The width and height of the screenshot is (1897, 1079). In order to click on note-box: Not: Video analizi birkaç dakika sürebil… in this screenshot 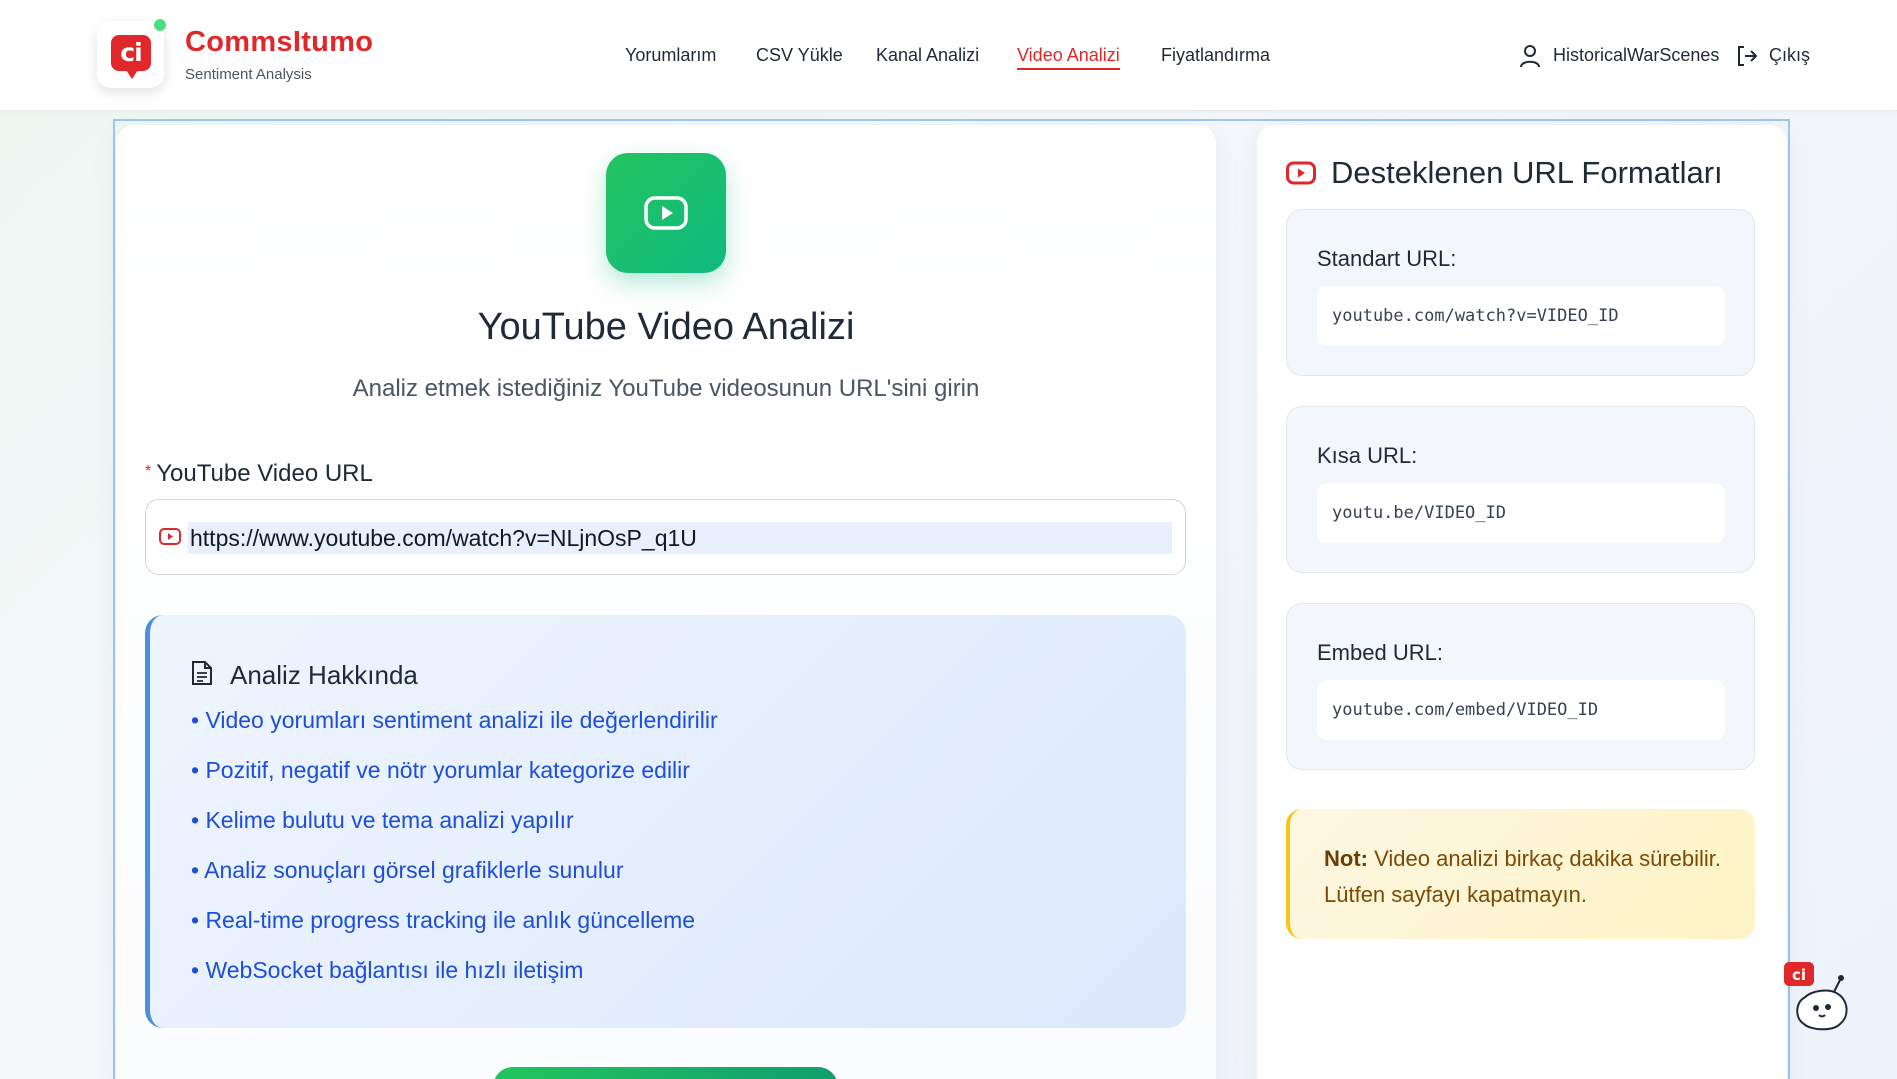, I will do `click(1520, 874)`.